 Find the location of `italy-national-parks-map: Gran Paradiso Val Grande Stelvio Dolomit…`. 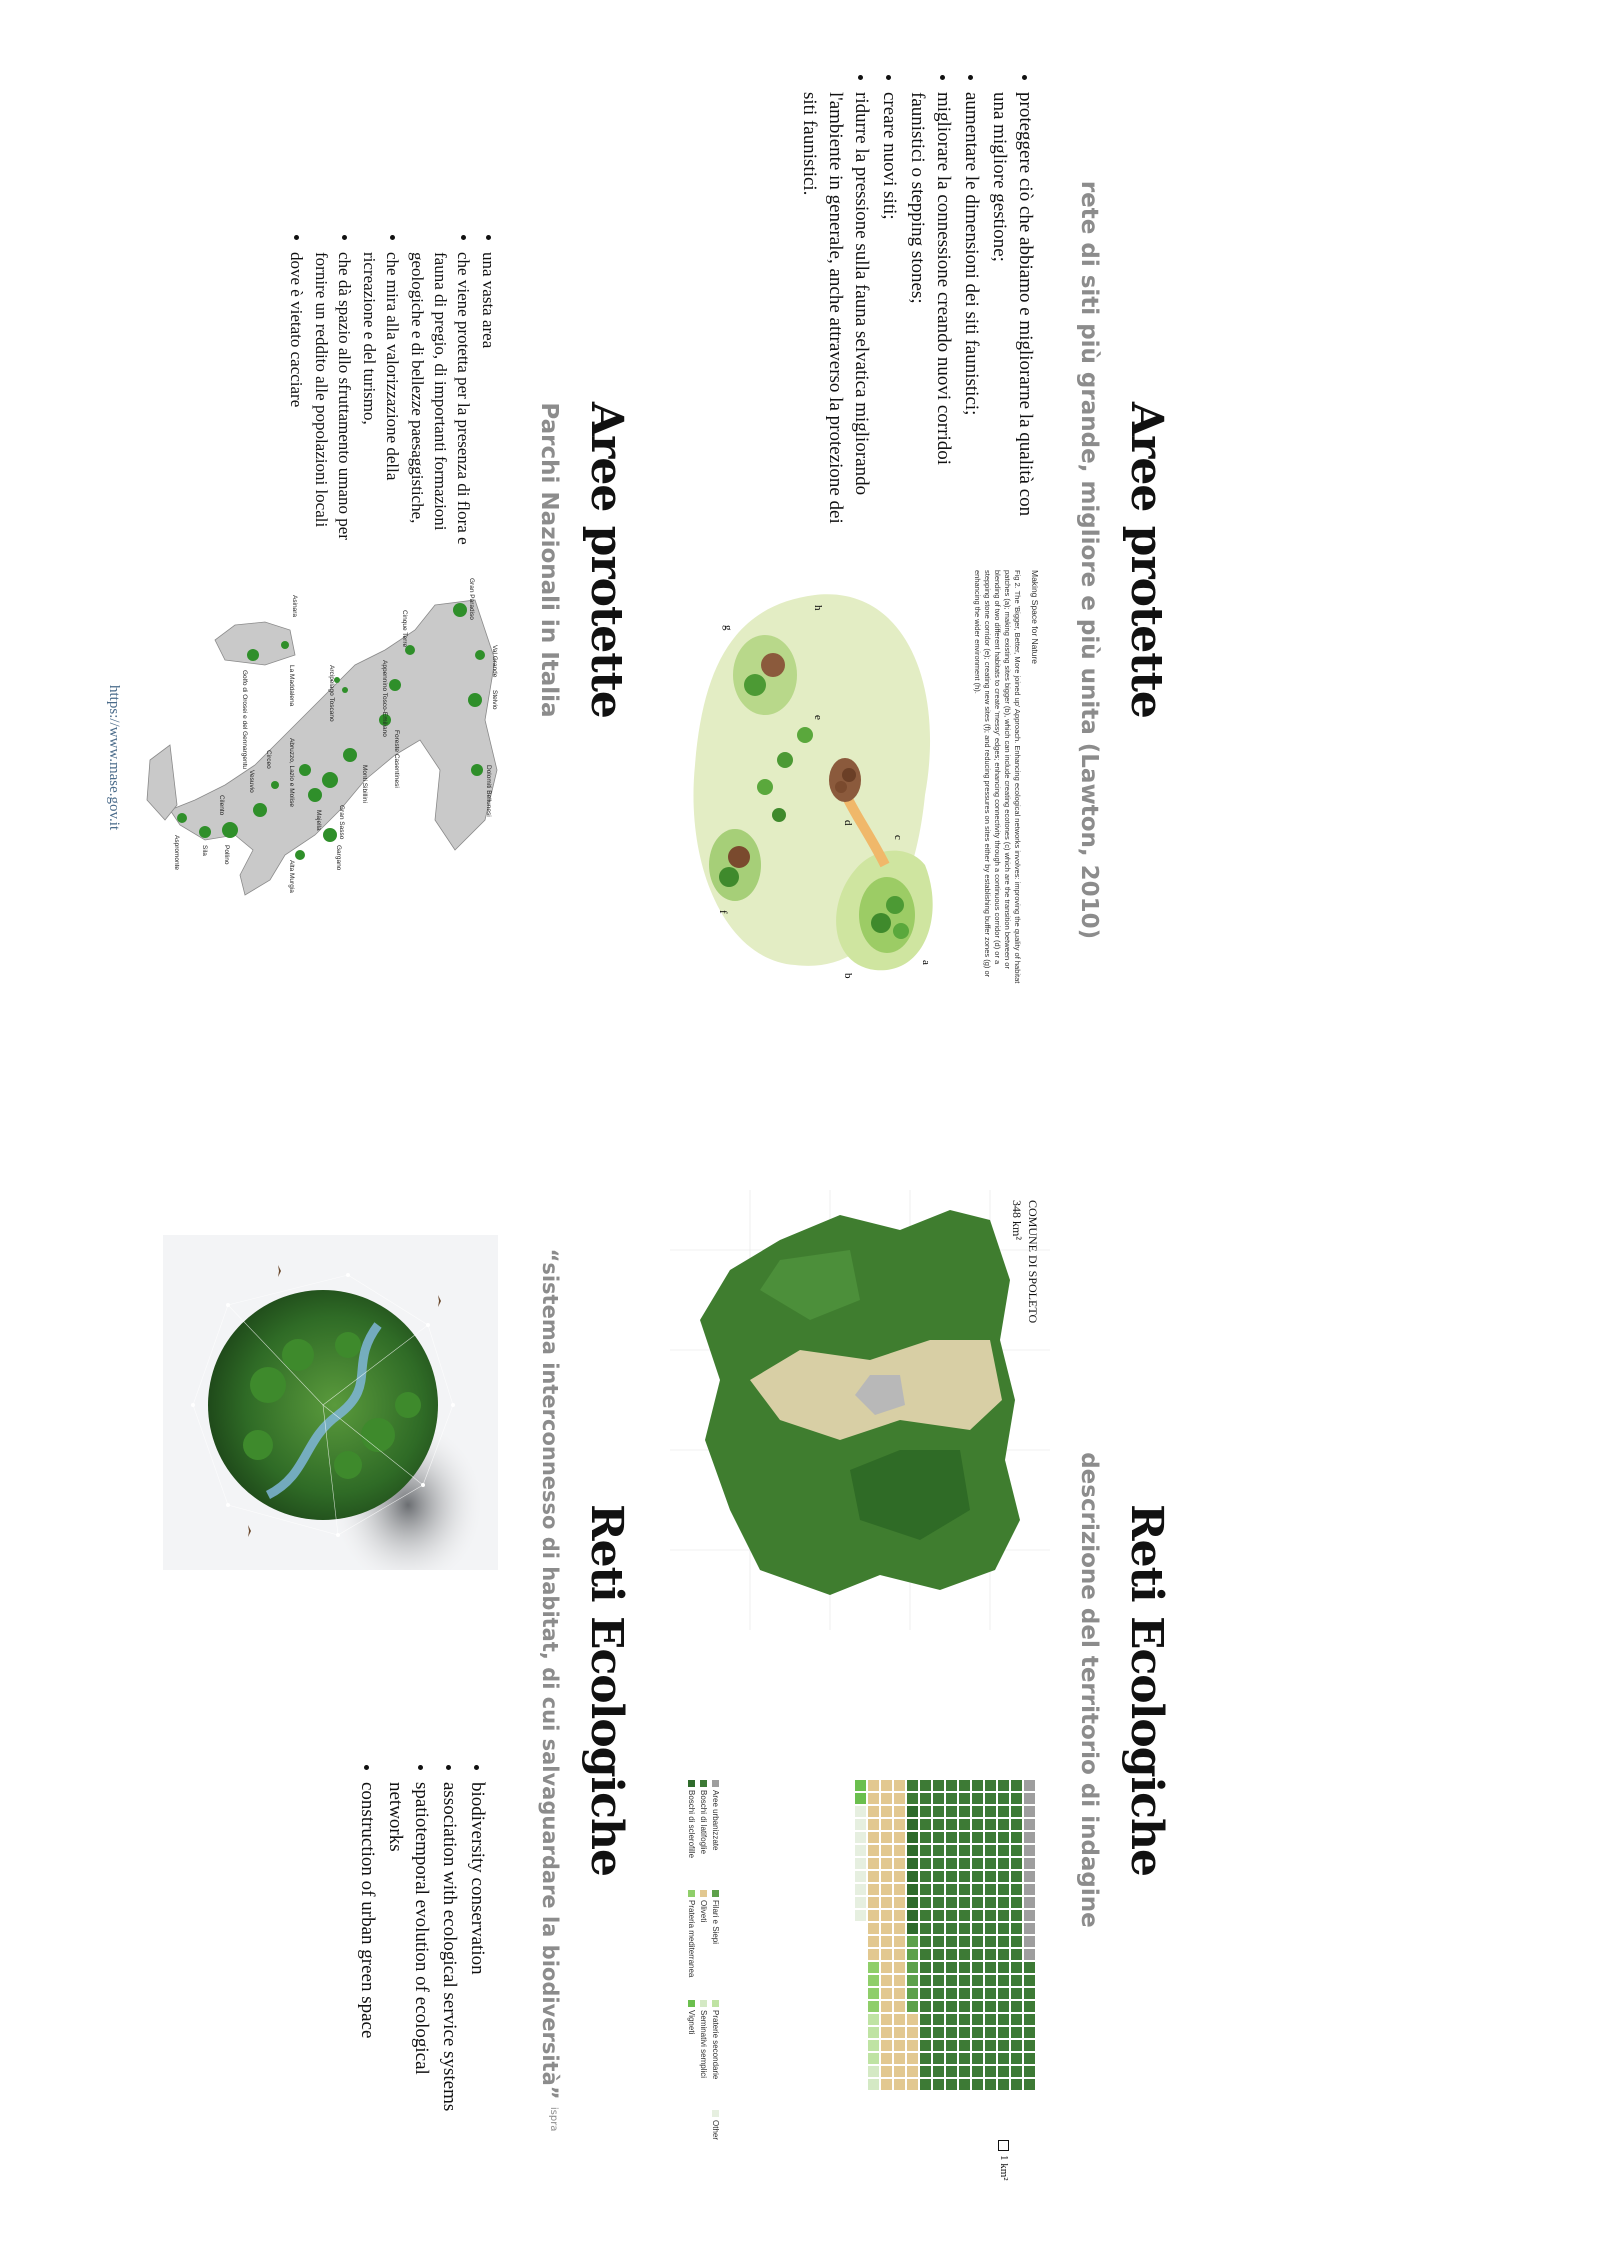

italy-national-parks-map: Gran Paradiso Val Grande Stelvio Dolomit… is located at coordinates (322, 737).